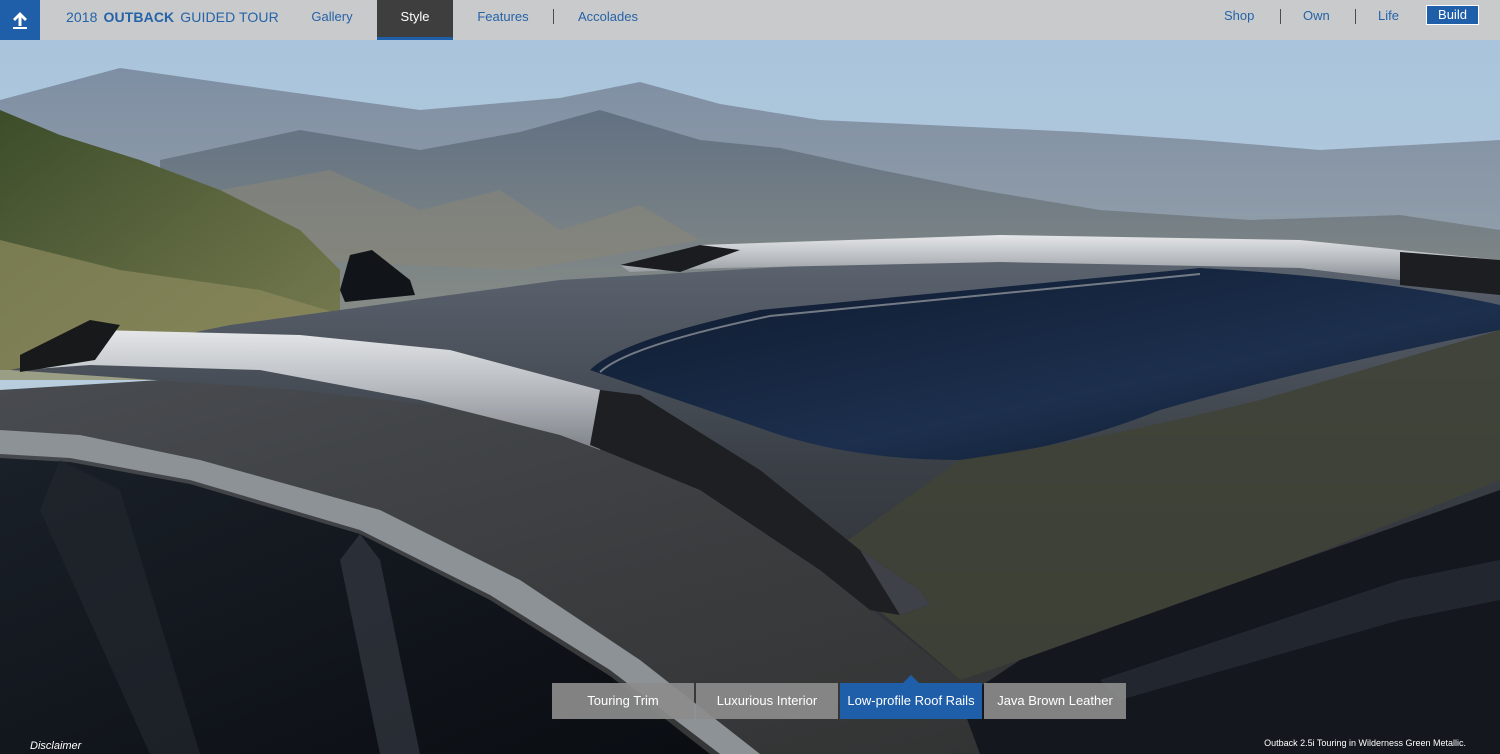 The height and width of the screenshot is (754, 1500). I want to click on upload-arrow-icon, so click(20, 20).